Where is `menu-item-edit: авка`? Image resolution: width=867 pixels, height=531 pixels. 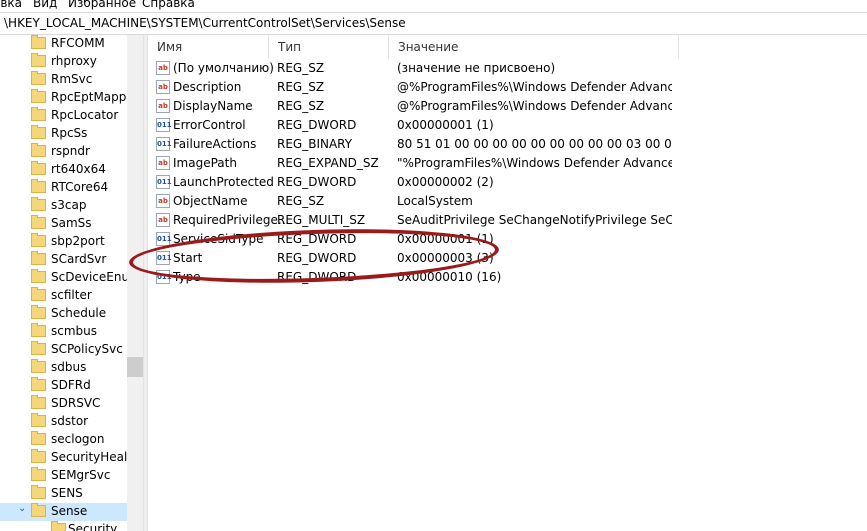 menu-item-edit: авка is located at coordinates (11, 5).